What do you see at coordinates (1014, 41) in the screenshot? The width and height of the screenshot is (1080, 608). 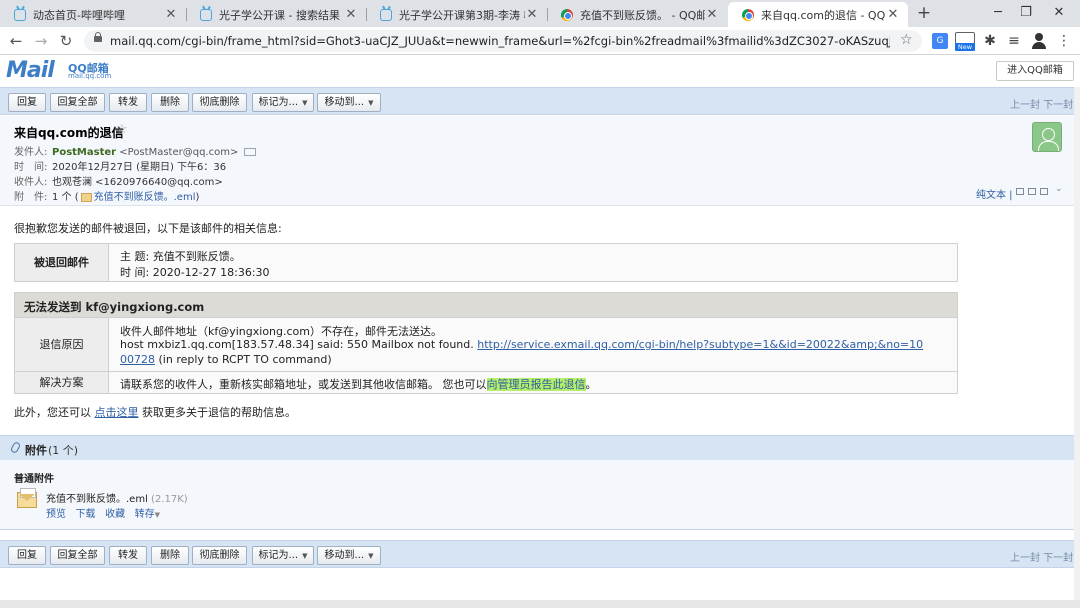 I see `reading-list-icon: ≡` at bounding box center [1014, 41].